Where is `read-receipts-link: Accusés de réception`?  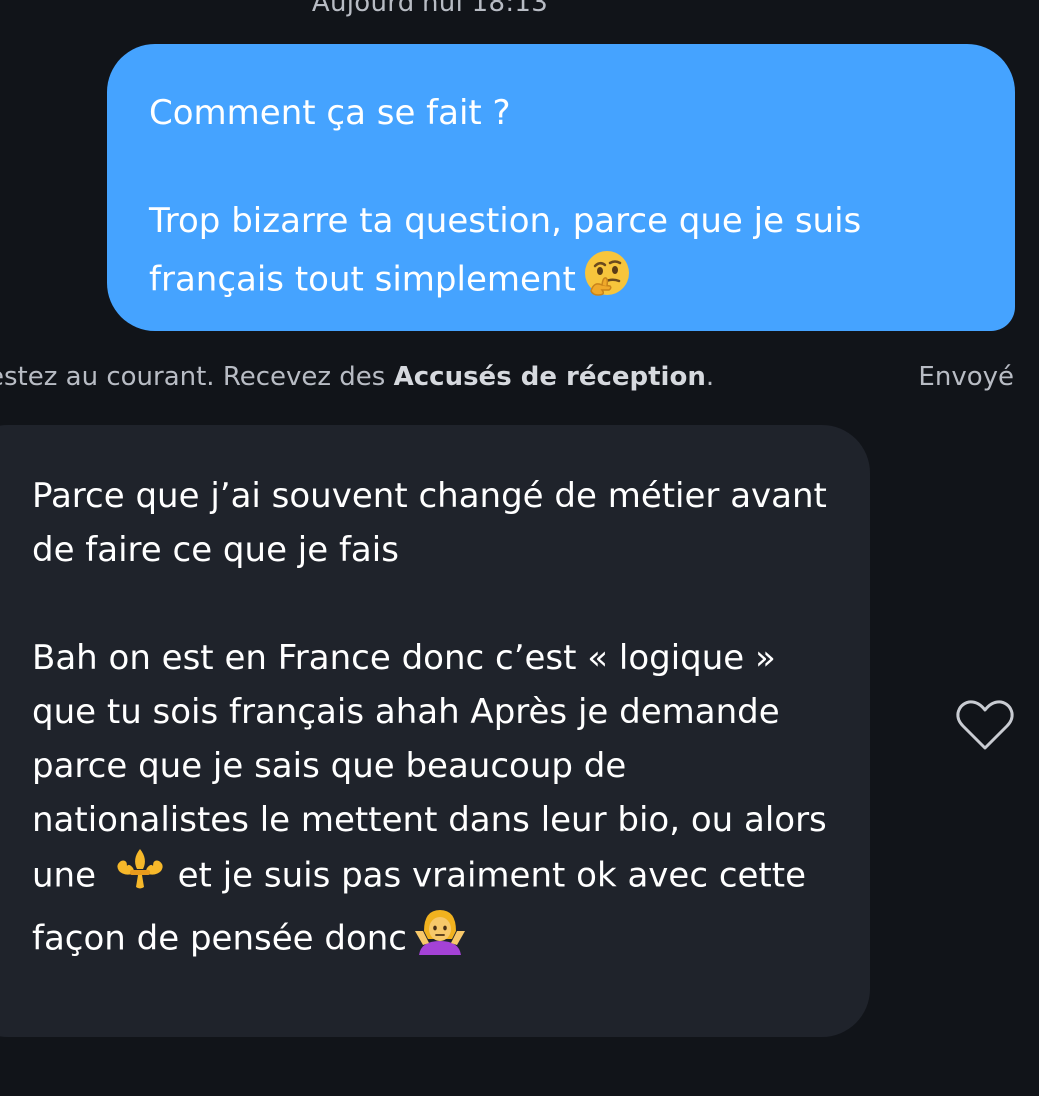
read-receipts-link: Accusés de réception is located at coordinates (550, 377).